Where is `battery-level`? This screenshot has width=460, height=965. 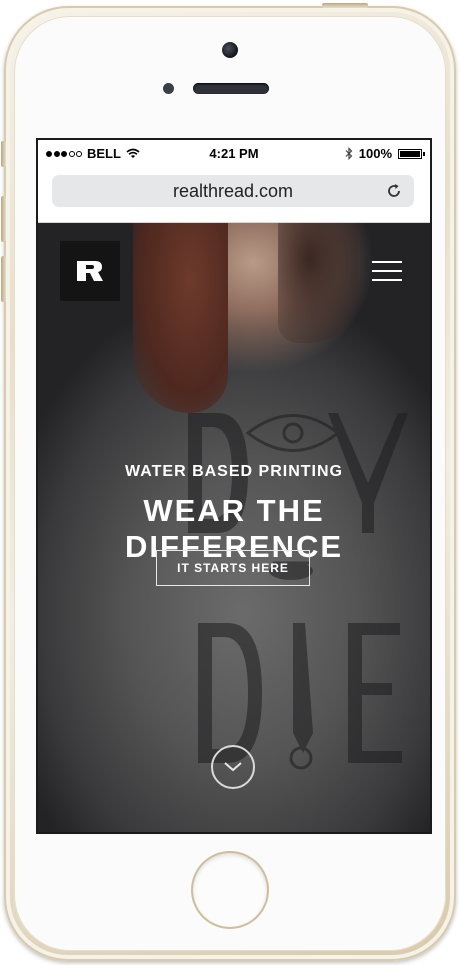
battery-level is located at coordinates (410, 153).